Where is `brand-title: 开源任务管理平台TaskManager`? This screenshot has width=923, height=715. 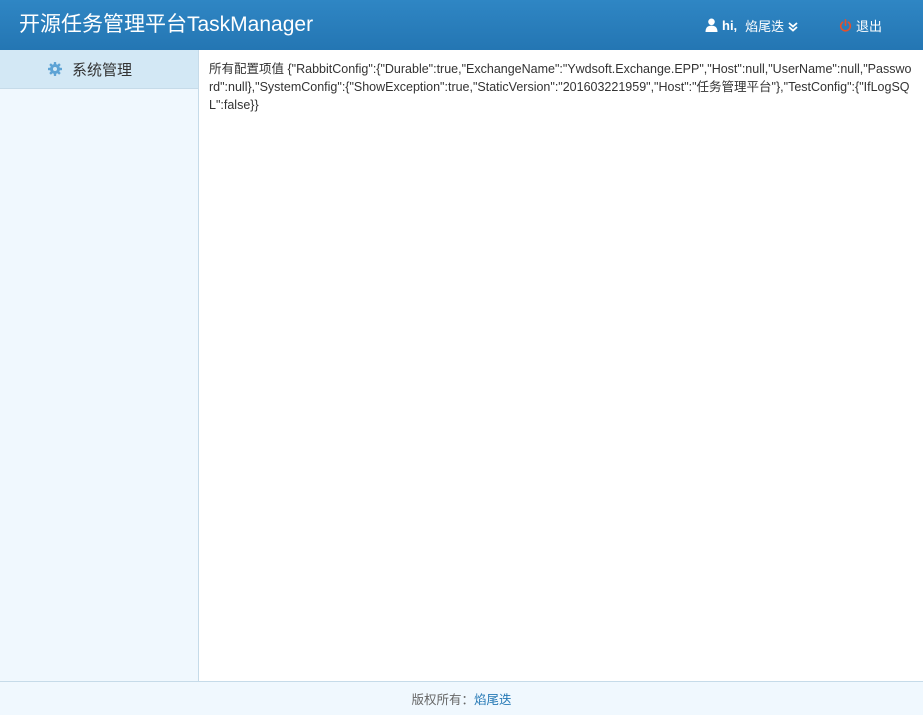 brand-title: 开源任务管理平台TaskManager is located at coordinates (166, 25).